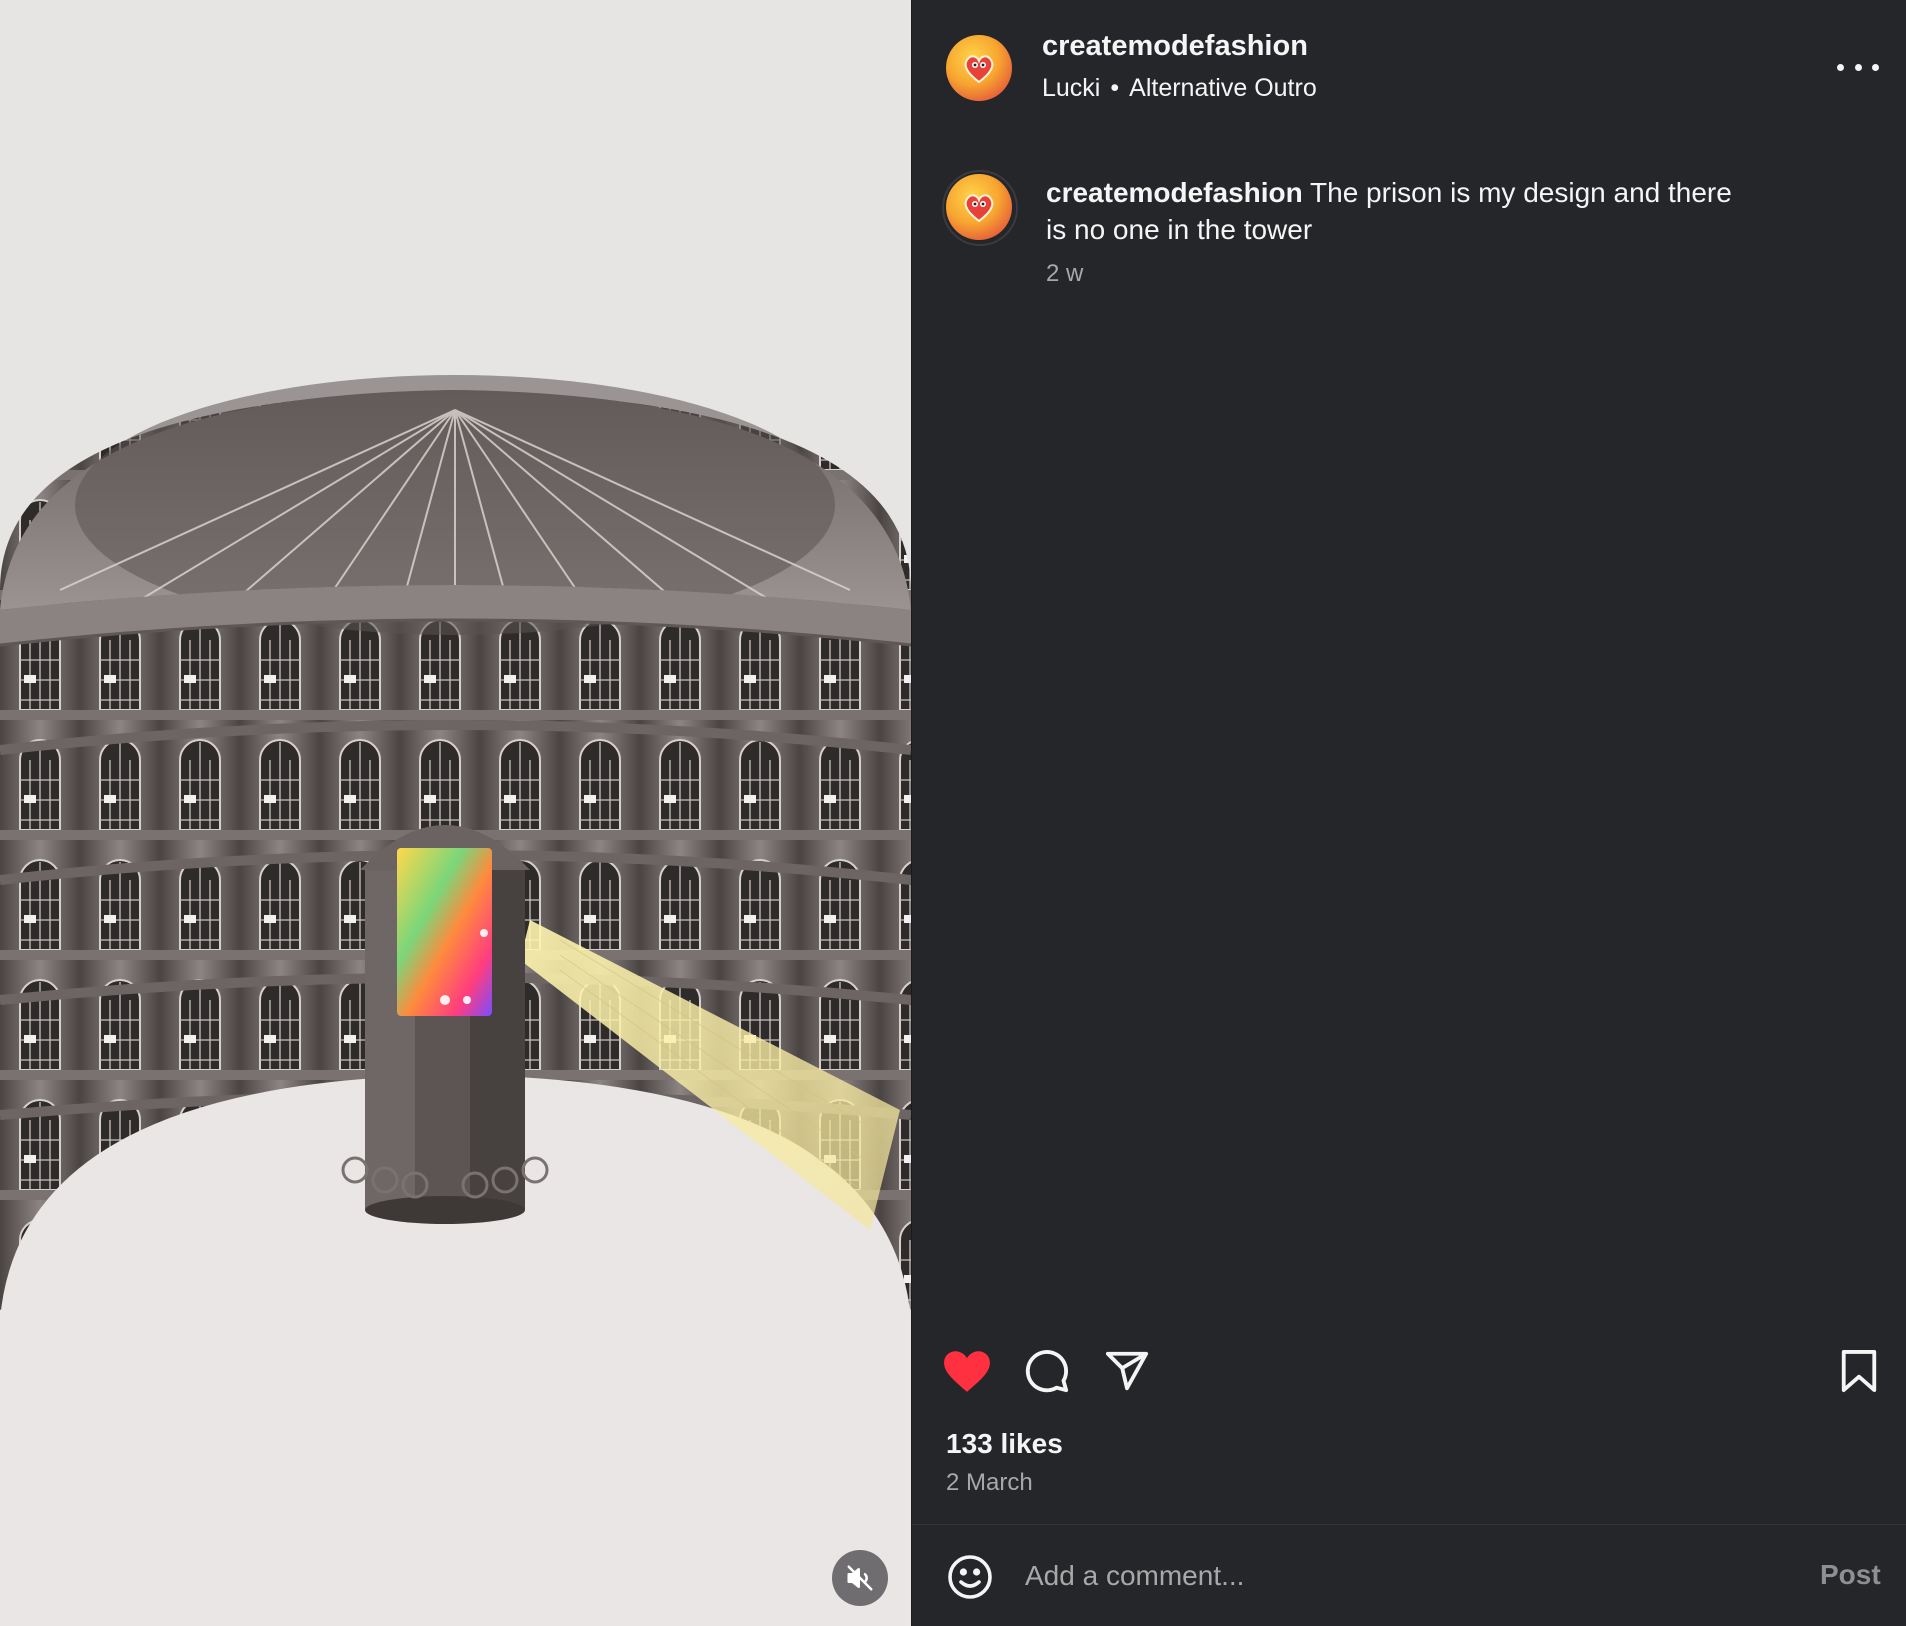 This screenshot has width=1906, height=1626. Describe the element at coordinates (1850, 1575) in the screenshot. I see `post-comment-button: Post` at that location.